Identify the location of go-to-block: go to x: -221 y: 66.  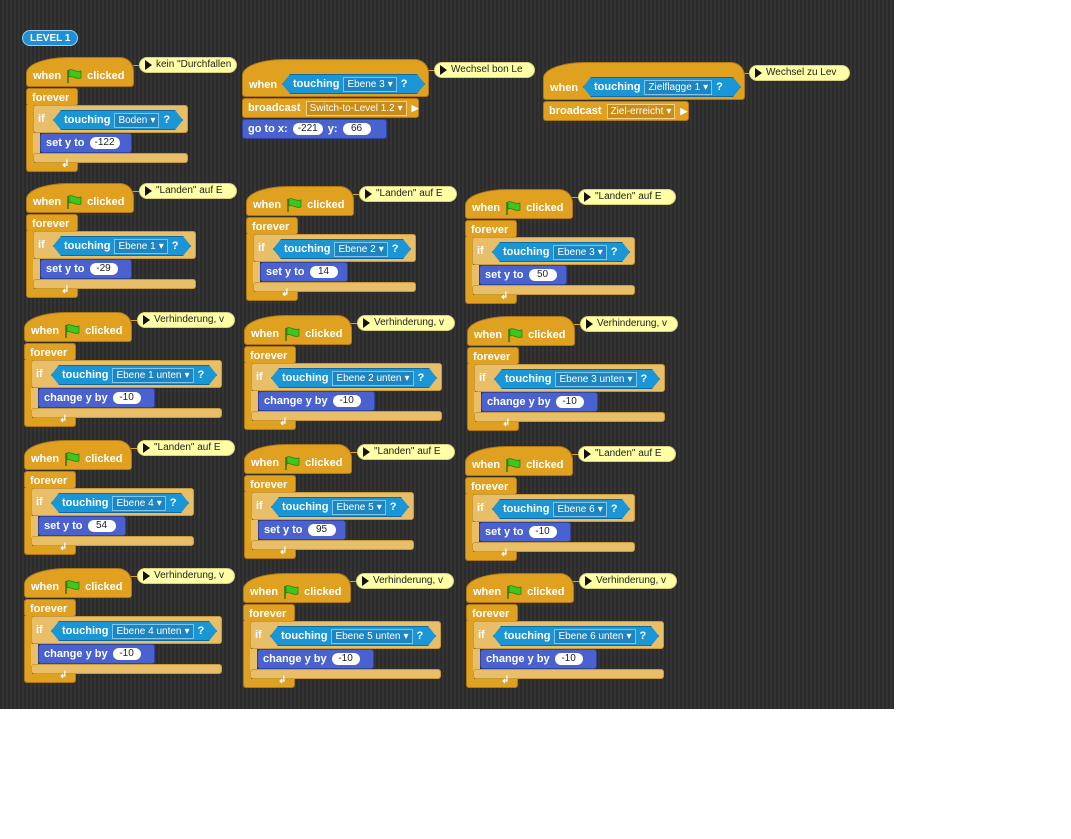
(314, 129).